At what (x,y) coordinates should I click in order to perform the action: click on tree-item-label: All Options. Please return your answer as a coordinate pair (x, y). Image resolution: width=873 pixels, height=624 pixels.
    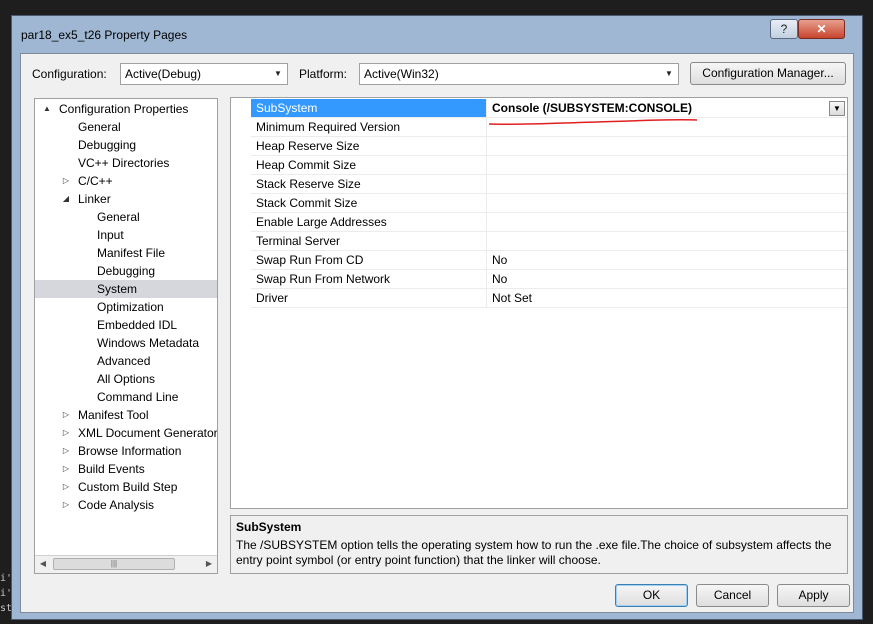
    Looking at the image, I should click on (126, 379).